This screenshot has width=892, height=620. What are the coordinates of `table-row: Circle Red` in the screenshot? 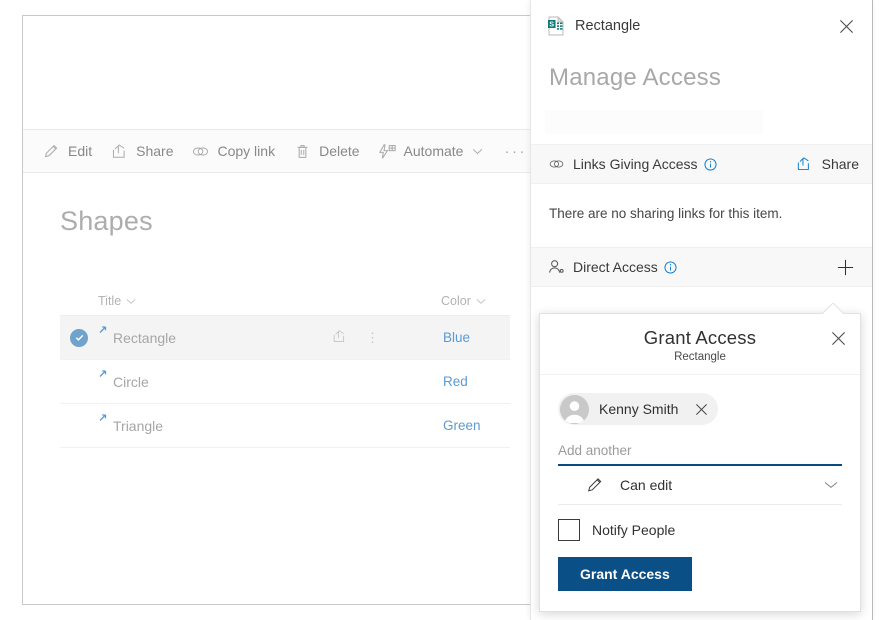 It's located at (285, 382).